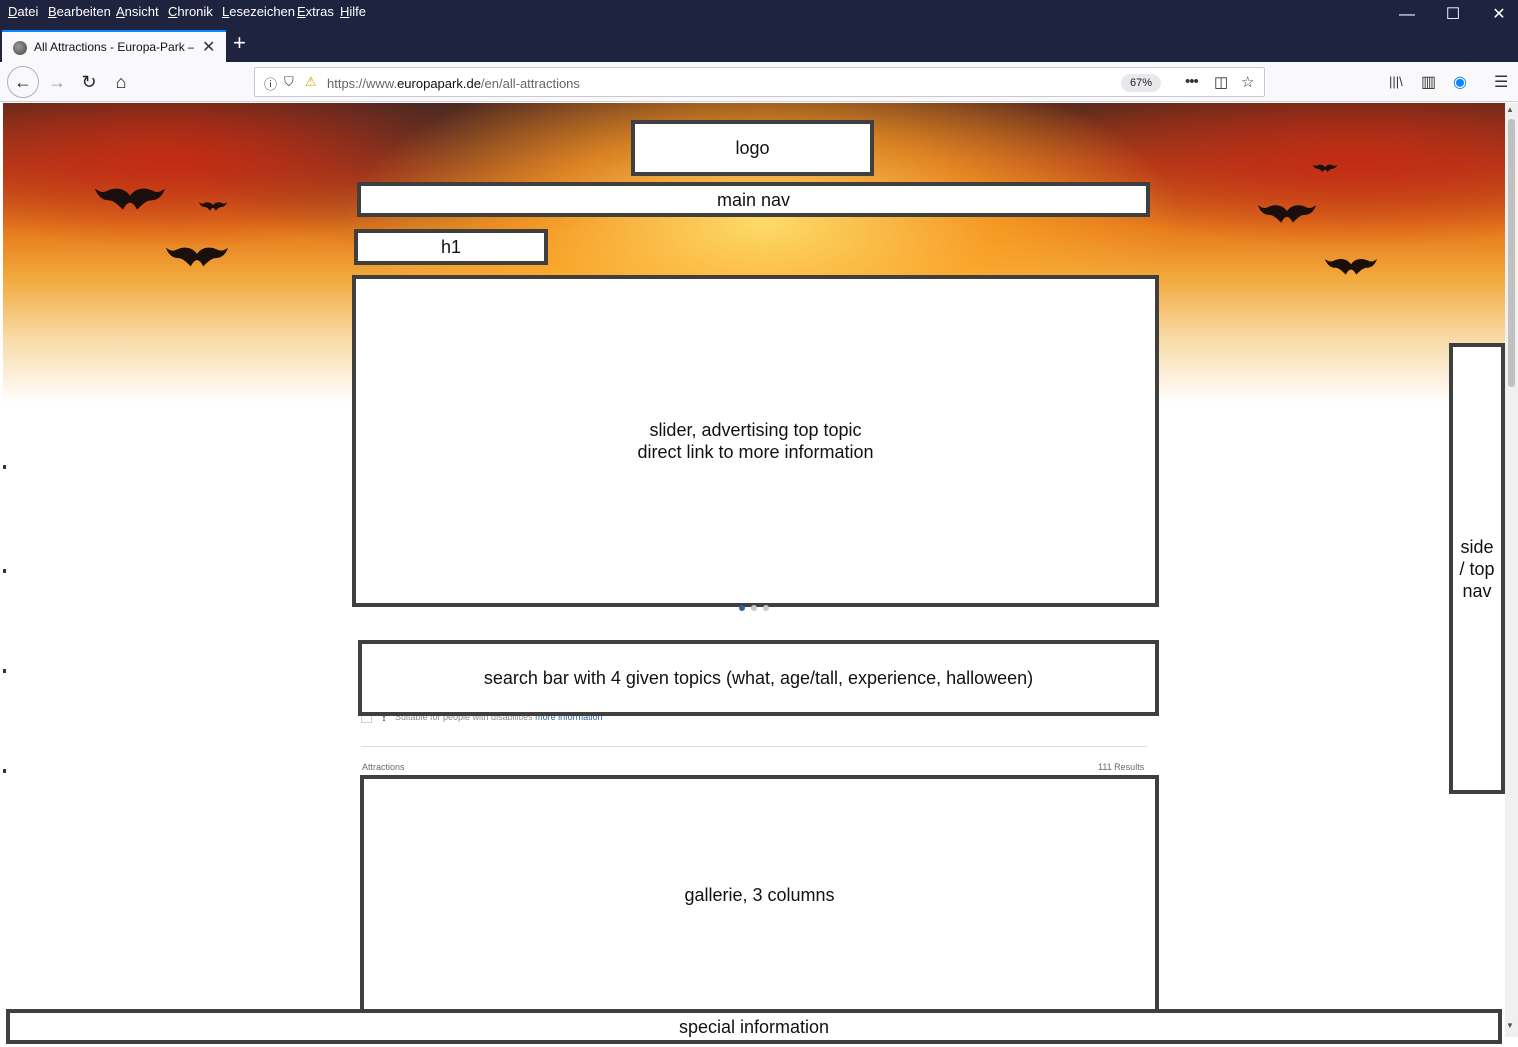 The height and width of the screenshot is (1047, 1518). I want to click on logo-label: logo, so click(752, 148).